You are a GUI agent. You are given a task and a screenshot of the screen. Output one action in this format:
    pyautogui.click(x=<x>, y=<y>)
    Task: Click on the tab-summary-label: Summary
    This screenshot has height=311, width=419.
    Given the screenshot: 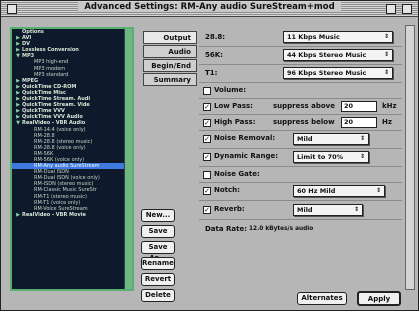 What is the action you would take?
    pyautogui.click(x=172, y=80)
    